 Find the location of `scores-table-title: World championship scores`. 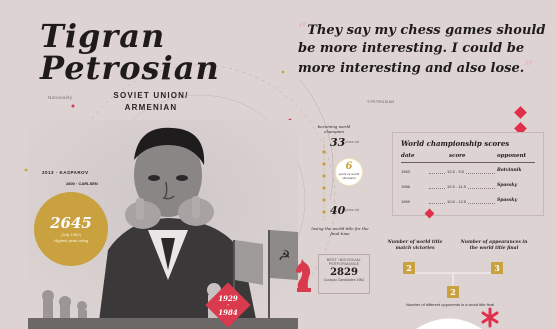

scores-table-title: World championship scores is located at coordinates (455, 143).